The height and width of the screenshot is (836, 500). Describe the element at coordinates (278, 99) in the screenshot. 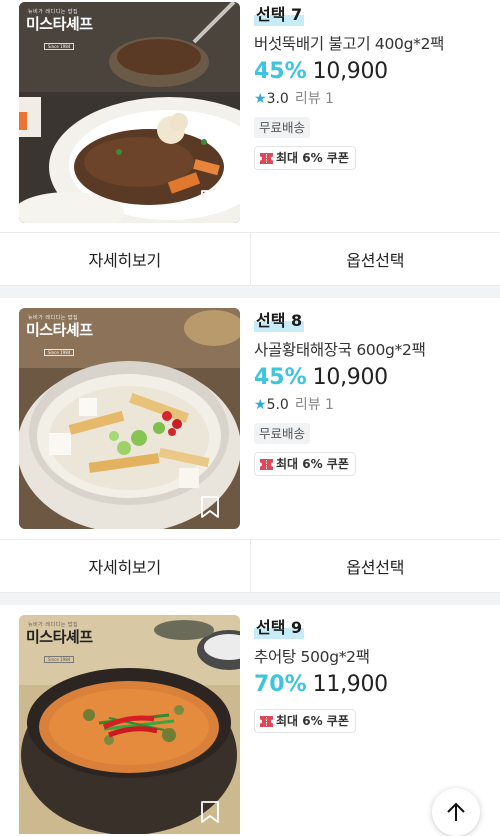

I see `rating-value: 3.0` at that location.